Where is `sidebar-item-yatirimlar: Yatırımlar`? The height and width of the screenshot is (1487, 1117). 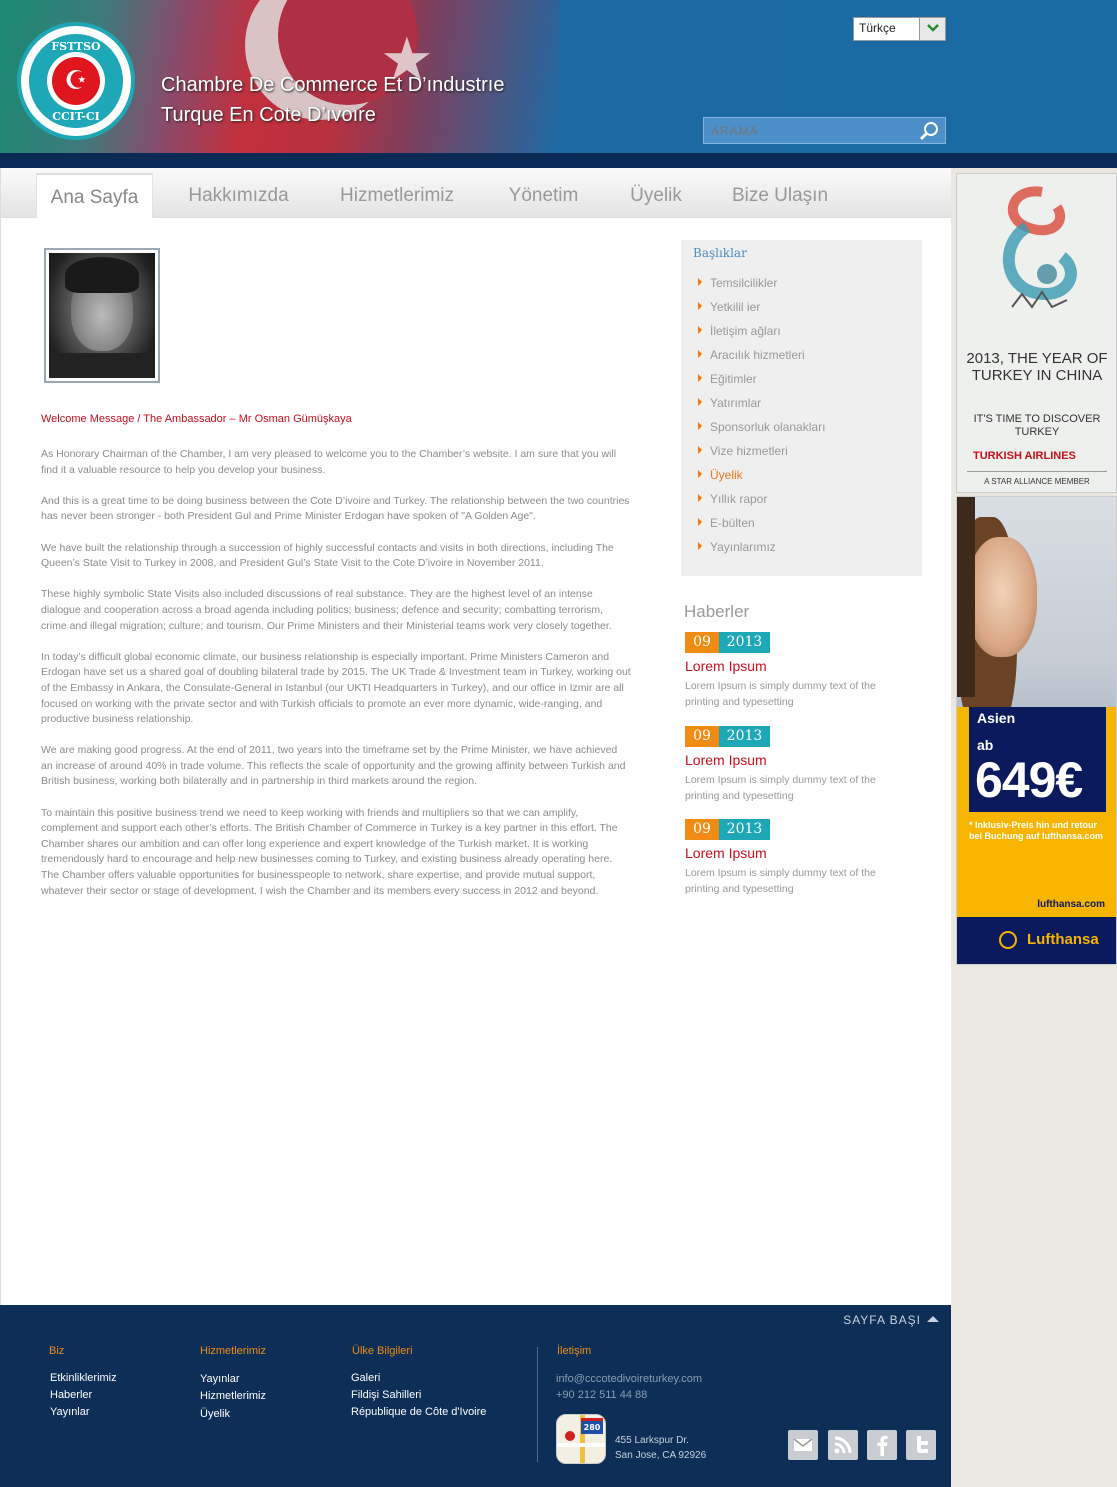
sidebar-item-yatirimlar: Yatırımlar is located at coordinates (729, 403).